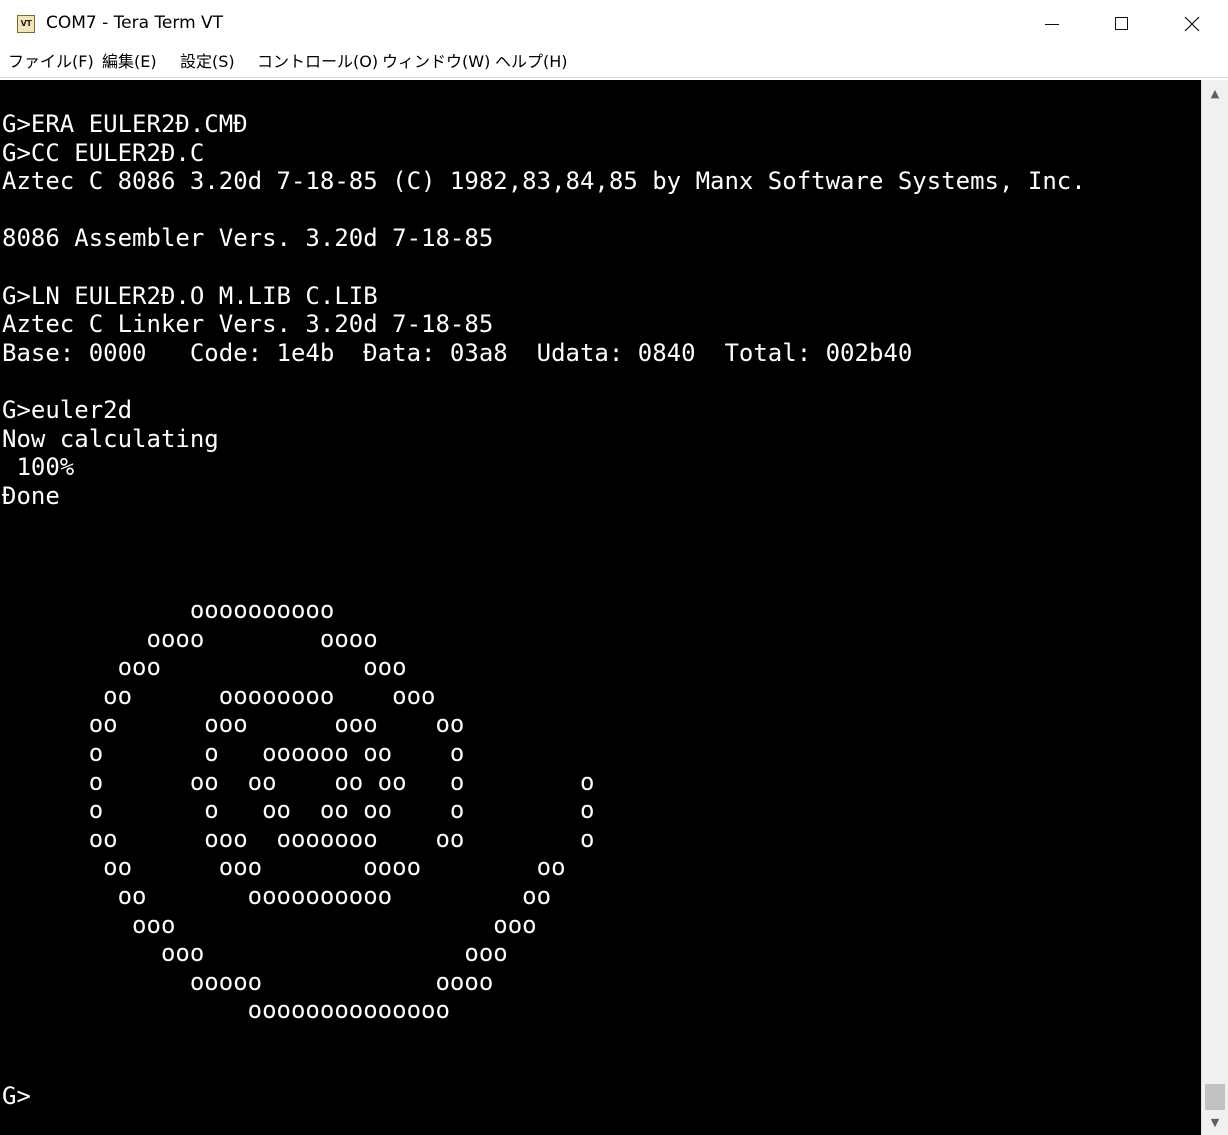 The height and width of the screenshot is (1135, 1228). What do you see at coordinates (38, 467) in the screenshot?
I see `terminal-line: 100%` at bounding box center [38, 467].